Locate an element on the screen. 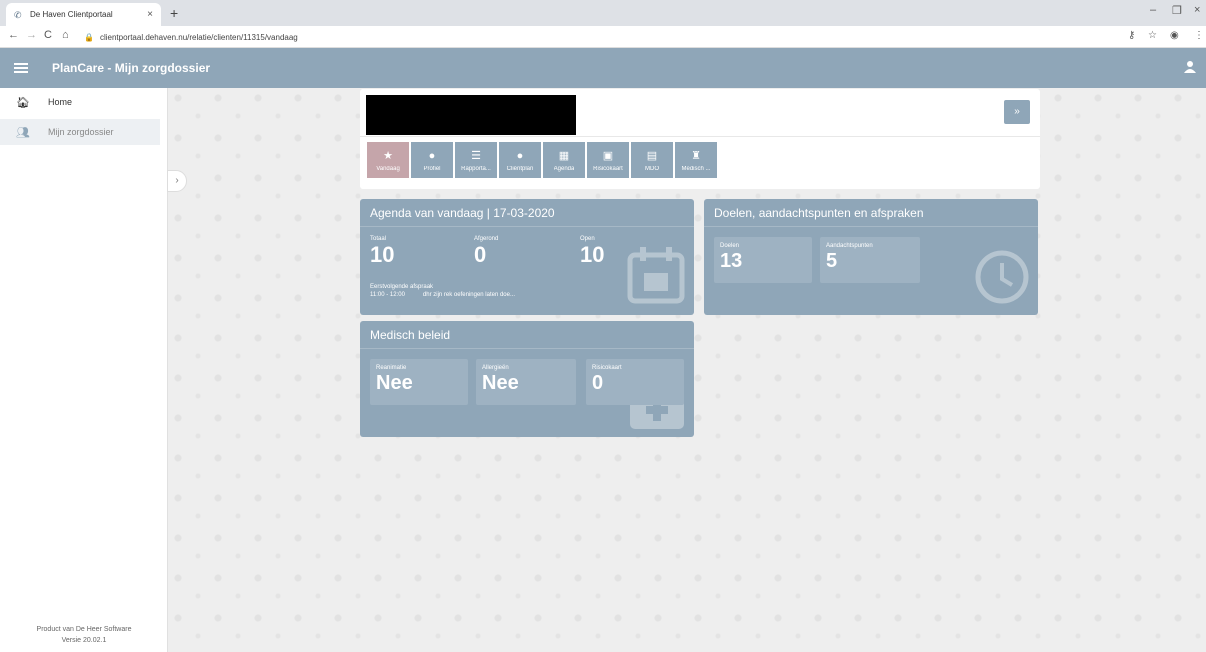 This screenshot has width=1206, height=652. profile-icon: ◉ is located at coordinates (1174, 35).